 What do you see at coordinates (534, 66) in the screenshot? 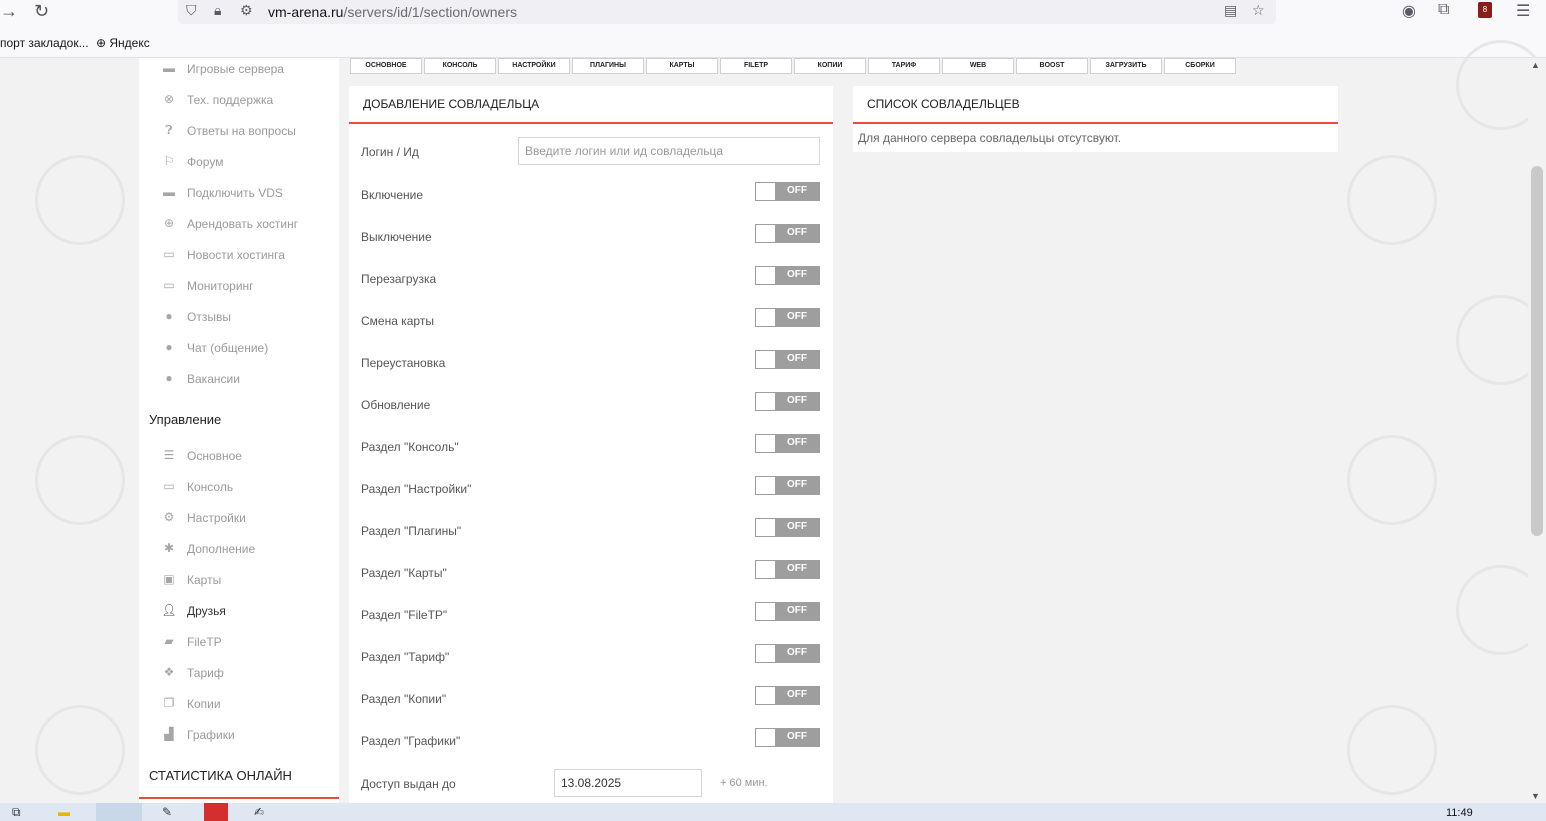
I see `tab-settings: НАСТРОЙКИ` at bounding box center [534, 66].